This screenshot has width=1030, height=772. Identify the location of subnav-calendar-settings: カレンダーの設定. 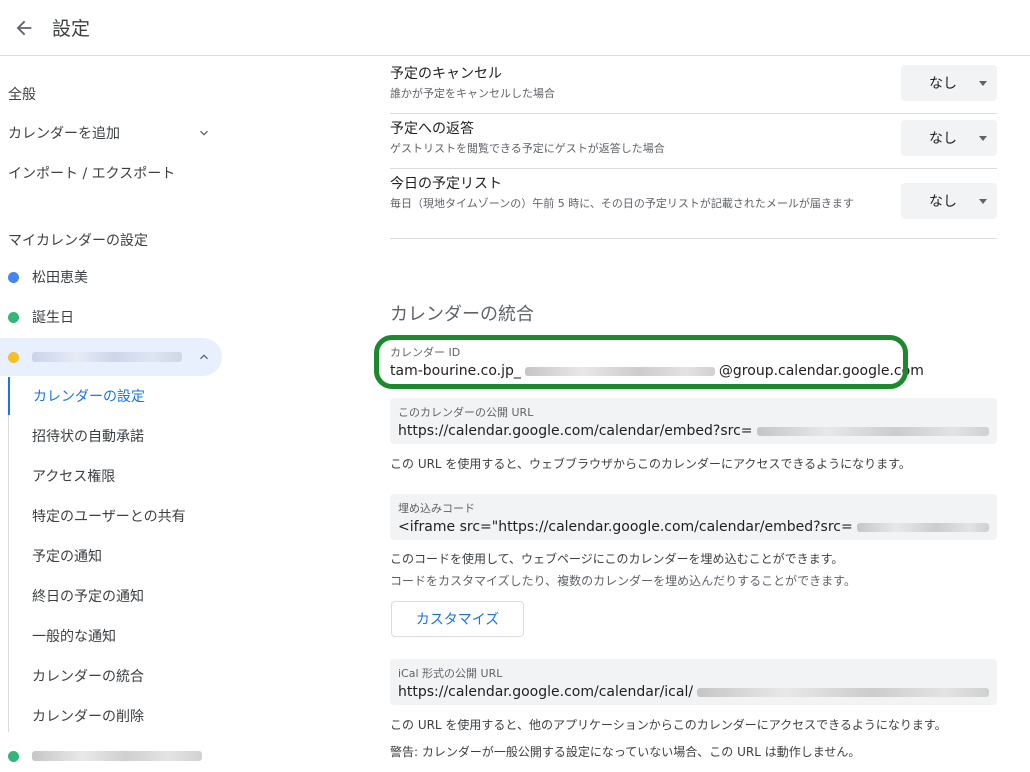
(115, 396).